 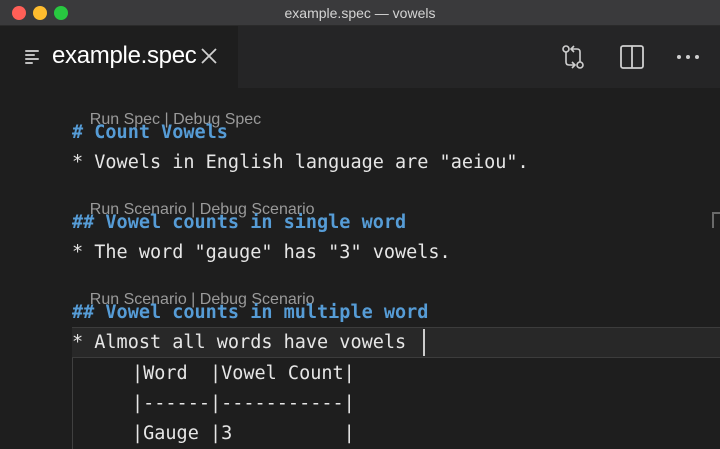 I want to click on scenario-step-1: * The word "gauge" has "3" vowels., so click(x=261, y=252).